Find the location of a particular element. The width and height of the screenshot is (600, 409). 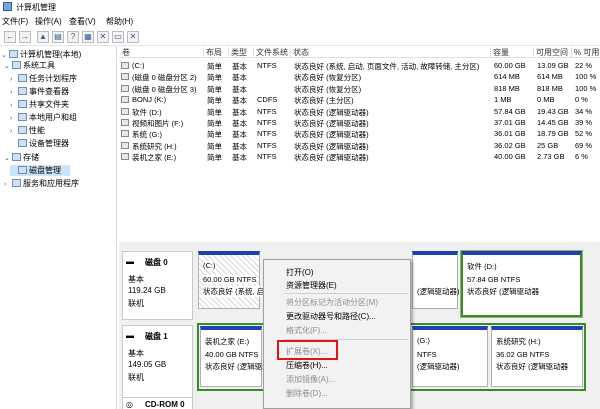

partition-e: 装机之家 (E:) 40.00 GB NTFS 状态良好 (逻辑驱动器 is located at coordinates (238, 356).